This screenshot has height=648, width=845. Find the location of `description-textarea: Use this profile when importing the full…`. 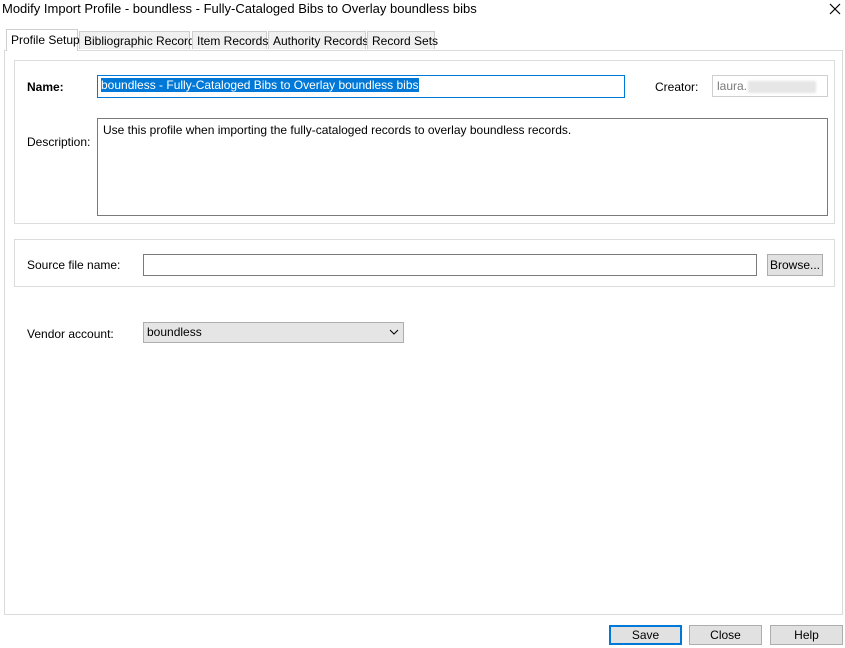

description-textarea: Use this profile when importing the full… is located at coordinates (462, 167).